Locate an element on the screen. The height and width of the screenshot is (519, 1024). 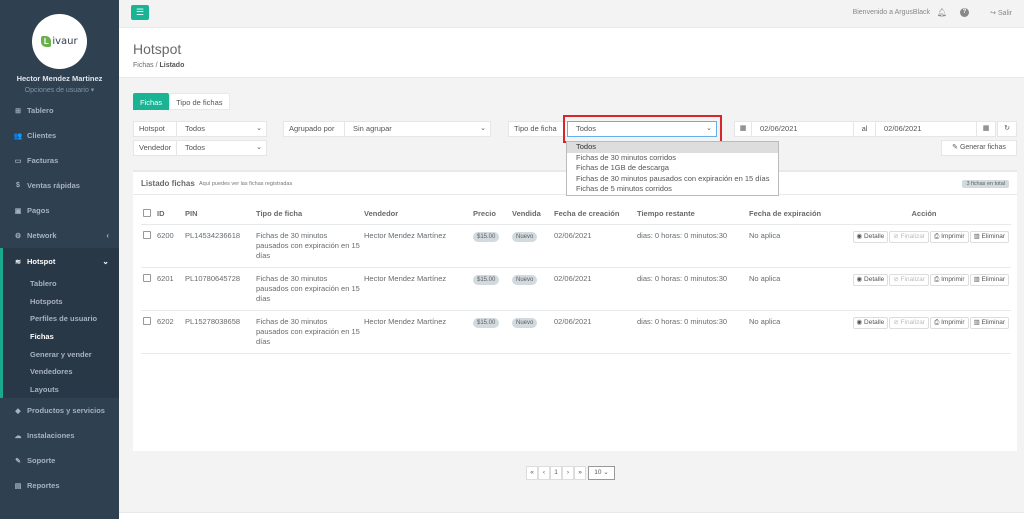
cell-restante: dias: 0 horas: 0 minutos:30 is located at coordinates (691, 289).